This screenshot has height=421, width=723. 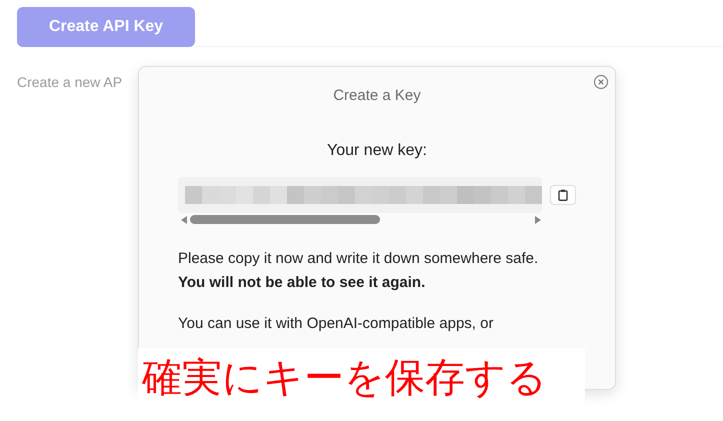 What do you see at coordinates (601, 82) in the screenshot?
I see `close-icon` at bounding box center [601, 82].